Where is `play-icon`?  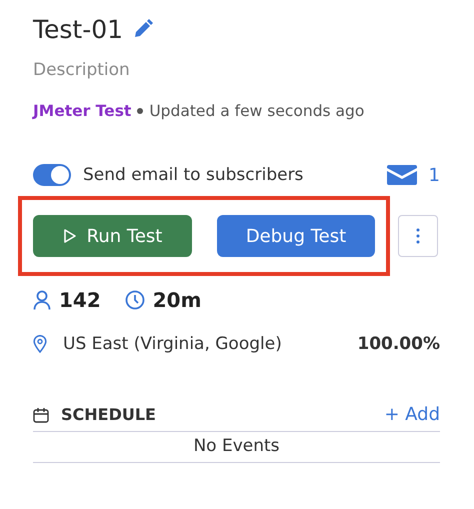 play-icon is located at coordinates (69, 236).